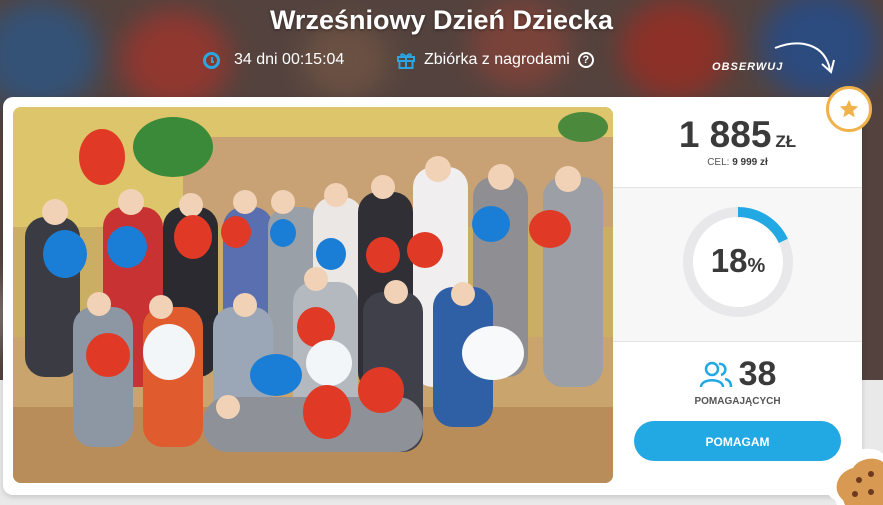  I want to click on progress-section: 18%, so click(737, 264).